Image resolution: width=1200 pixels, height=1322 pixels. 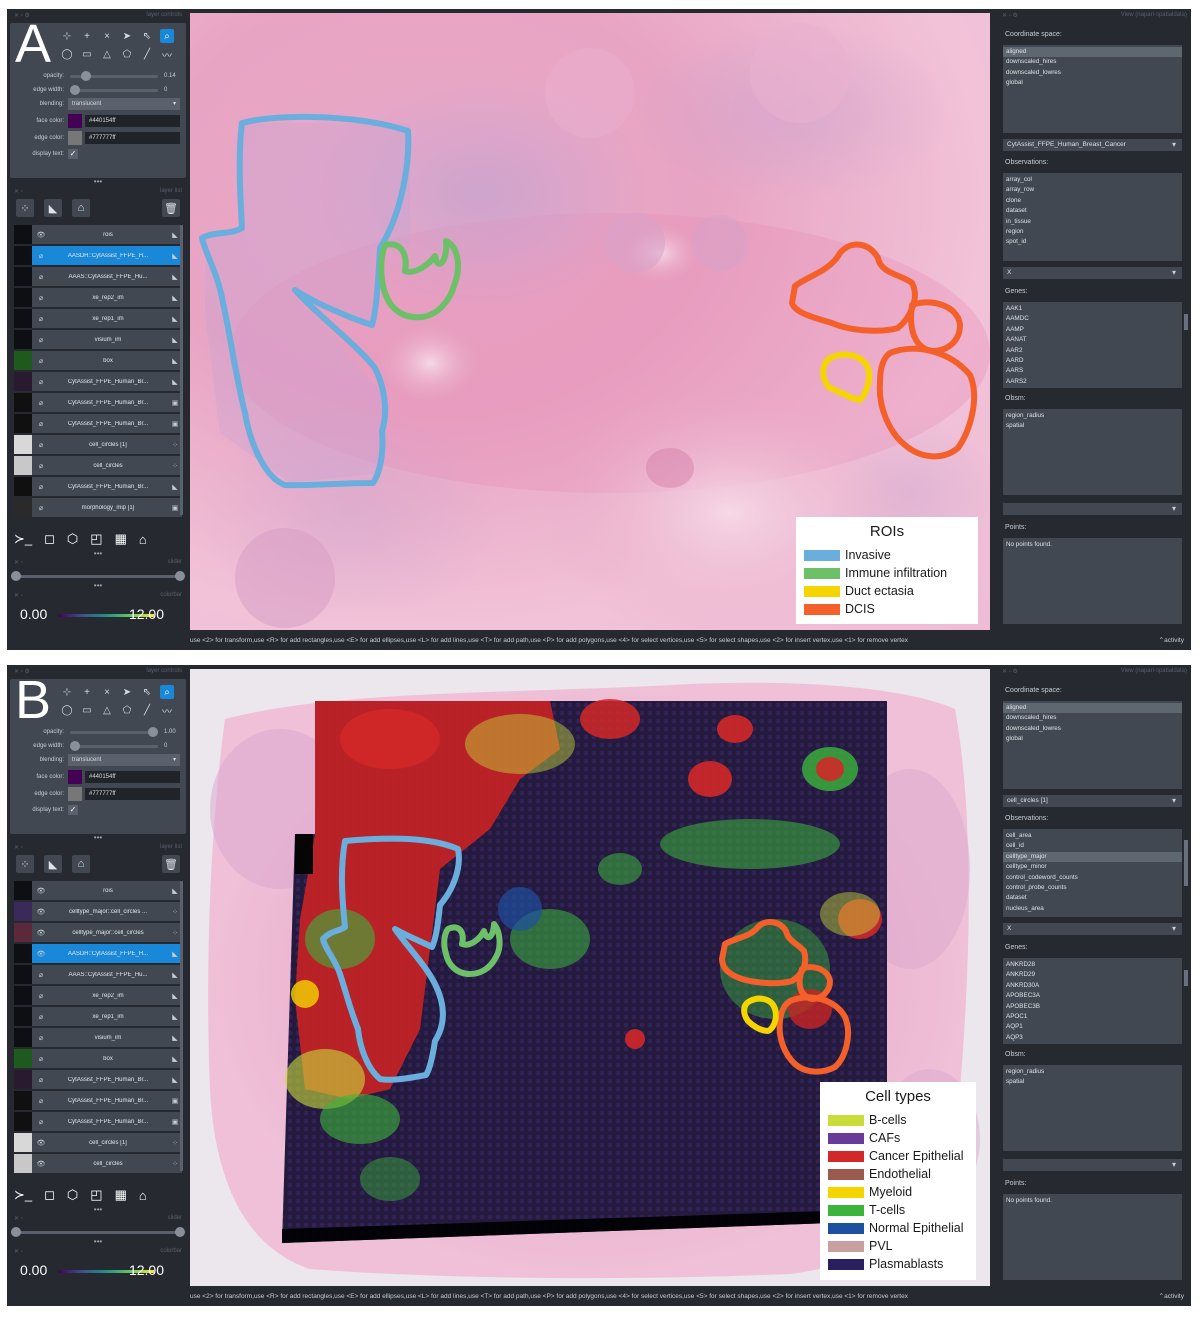 I want to click on layer-row: 👁 celltype_major::cell_circles ⁘, so click(x=98, y=932).